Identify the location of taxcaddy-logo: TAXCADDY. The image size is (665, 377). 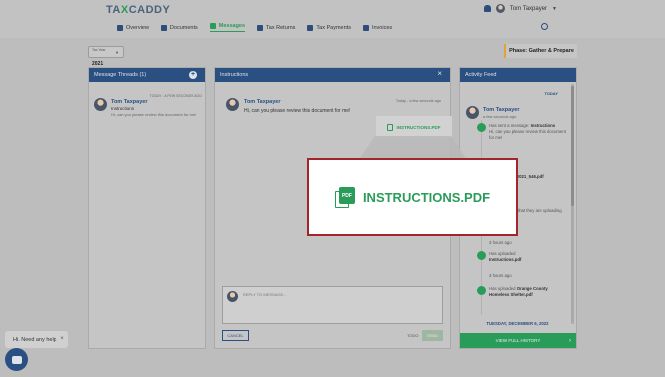
(138, 10).